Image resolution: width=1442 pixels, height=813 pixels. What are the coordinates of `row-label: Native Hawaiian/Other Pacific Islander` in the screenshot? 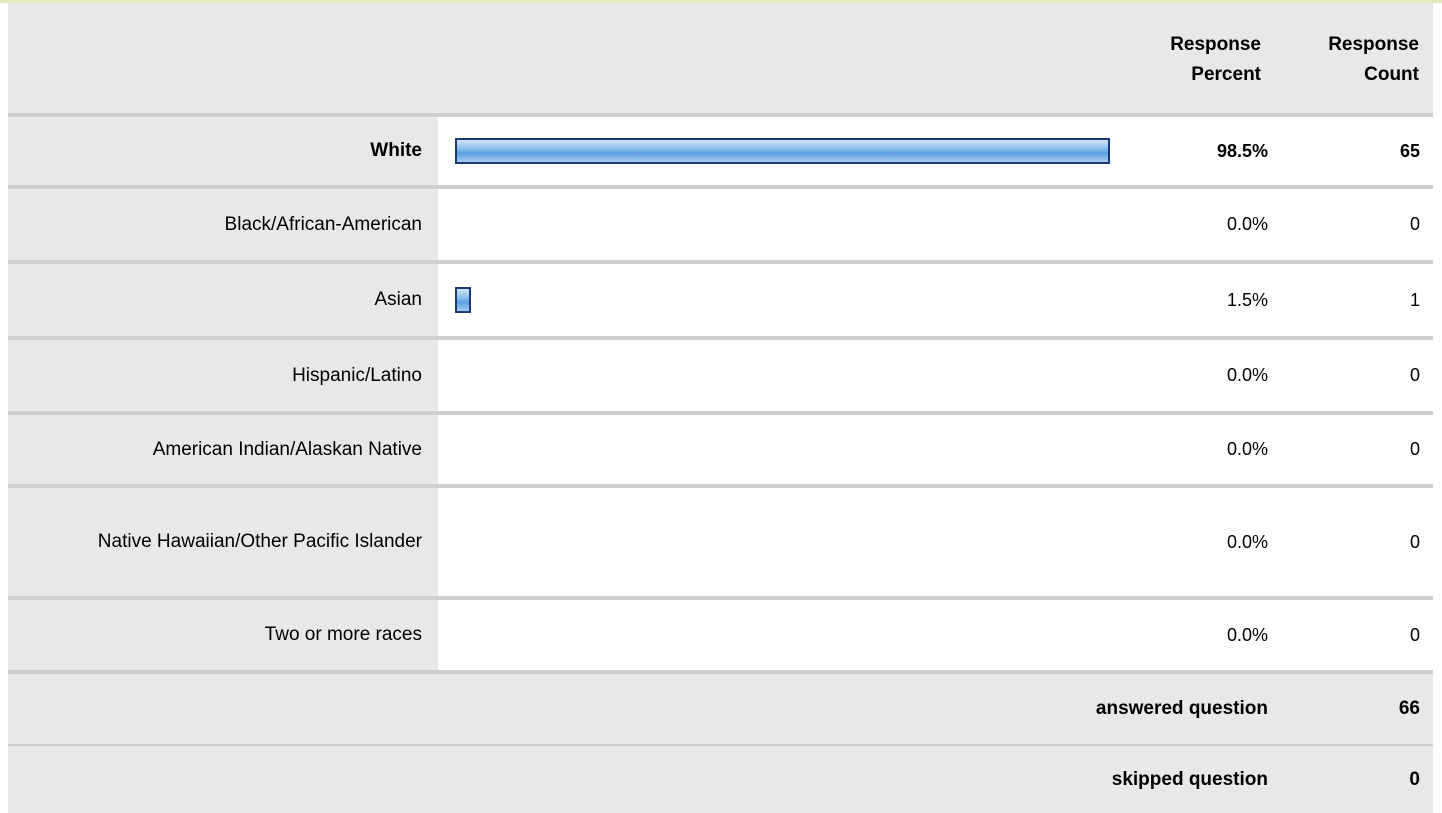 It's located at (223, 542).